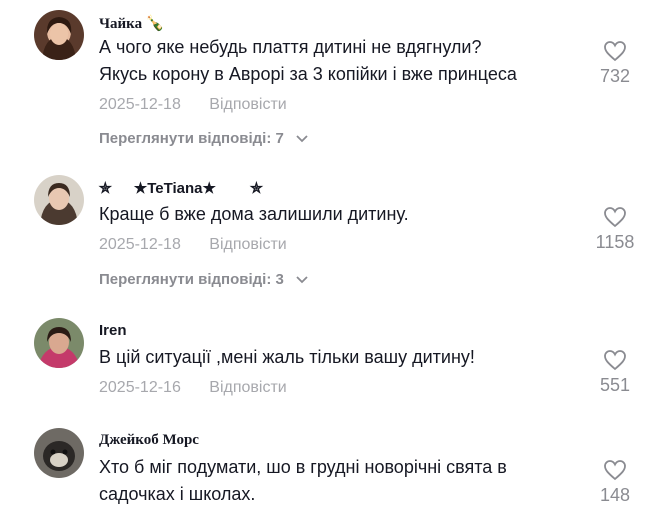 This screenshot has width=667, height=512. I want to click on username: Iren, so click(113, 330).